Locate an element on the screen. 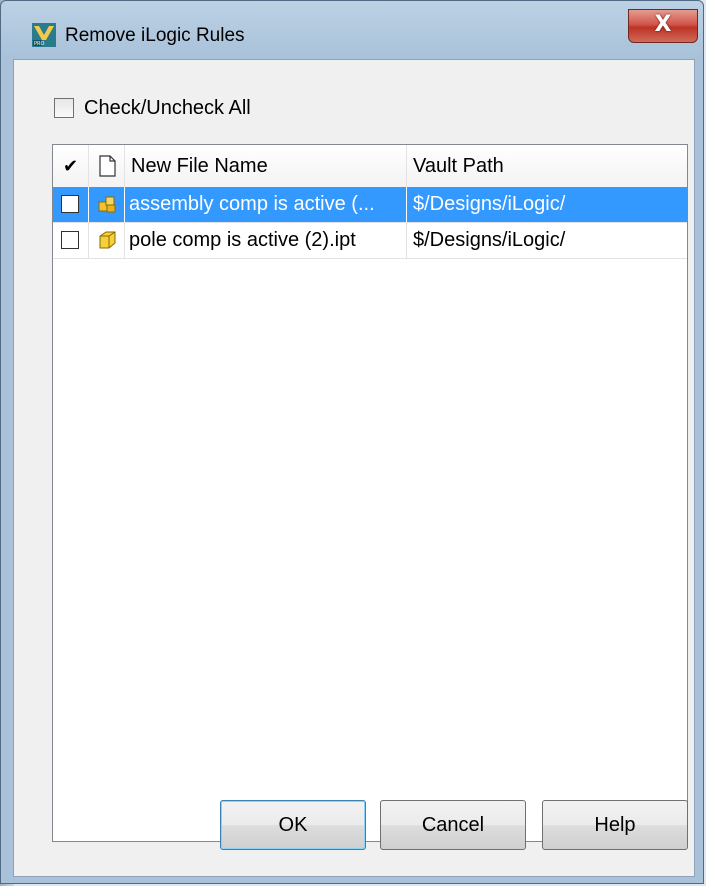  dialog-title: Remove iLogic Rules is located at coordinates (155, 35).